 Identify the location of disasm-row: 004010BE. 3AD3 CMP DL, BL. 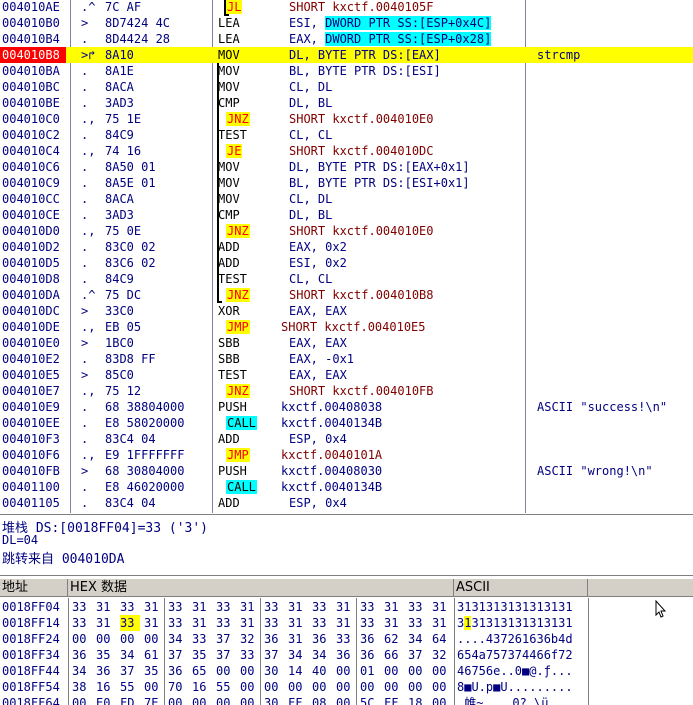
(346, 103).